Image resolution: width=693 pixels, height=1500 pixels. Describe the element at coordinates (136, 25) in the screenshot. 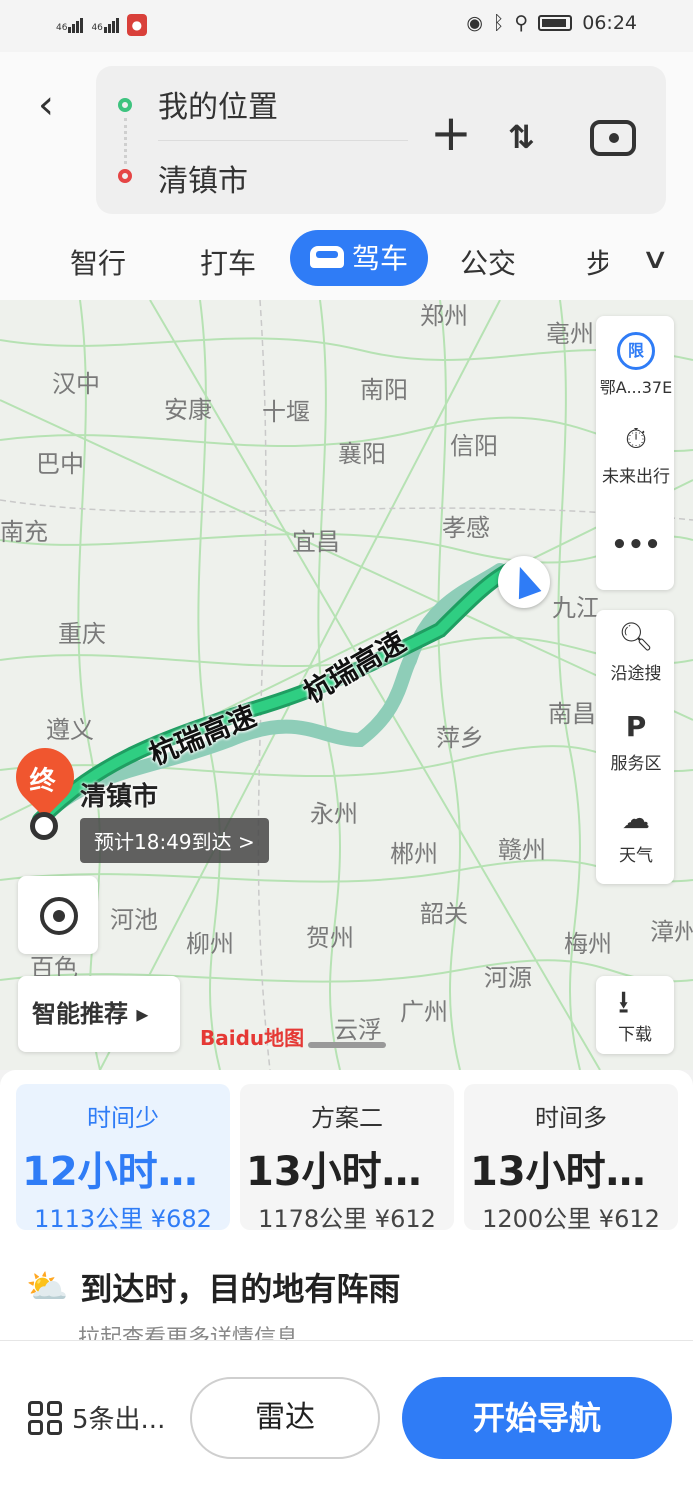

I see `mic-icon: ●` at that location.